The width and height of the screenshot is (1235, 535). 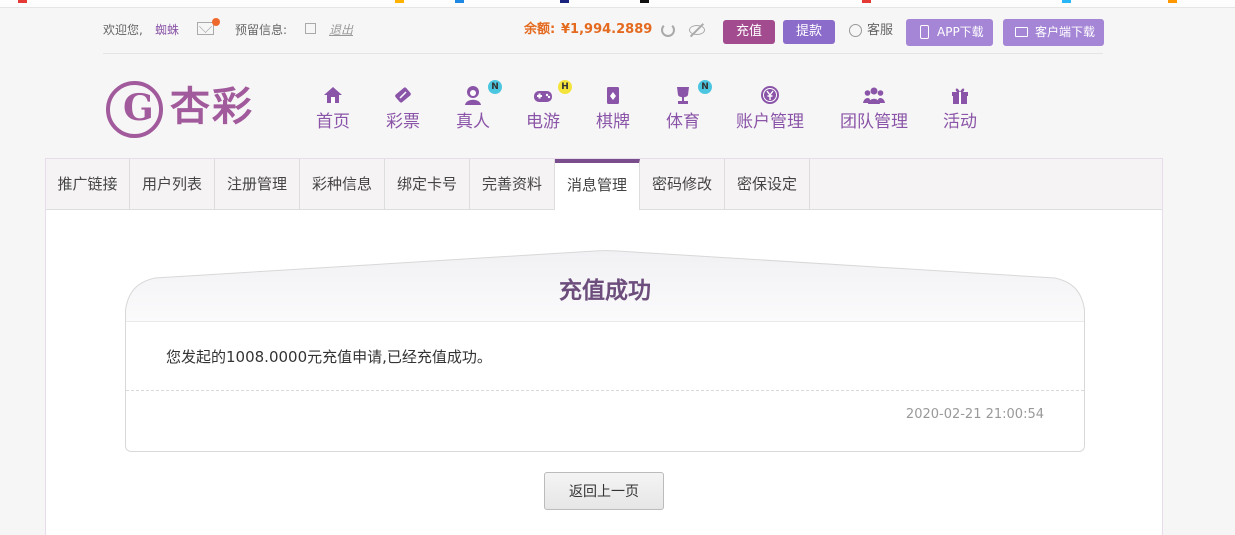 What do you see at coordinates (607, 29) in the screenshot?
I see `balance-value: ¥1,994.2889` at bounding box center [607, 29].